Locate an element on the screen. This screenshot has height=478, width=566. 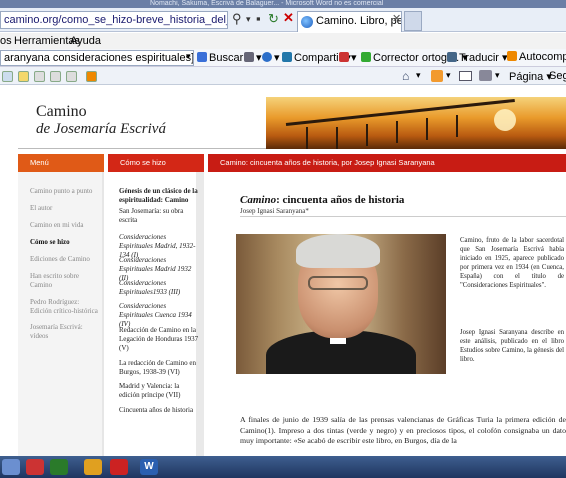
spellcheck-icon is located at coordinates (366, 57).